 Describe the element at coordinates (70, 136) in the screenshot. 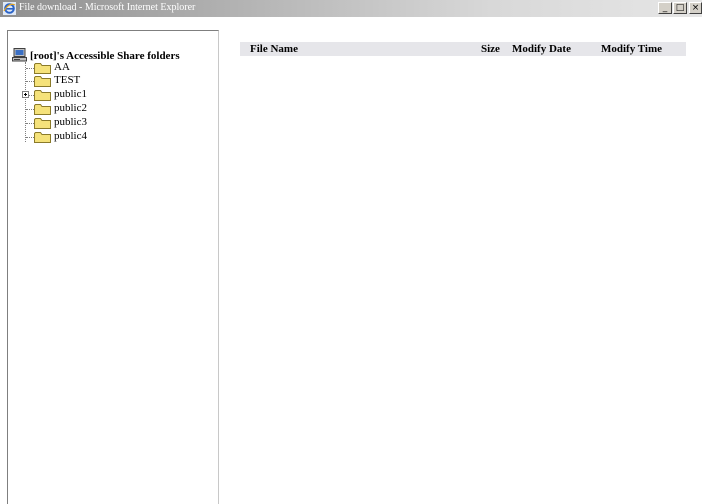

I see `tree-item-label: public4` at that location.